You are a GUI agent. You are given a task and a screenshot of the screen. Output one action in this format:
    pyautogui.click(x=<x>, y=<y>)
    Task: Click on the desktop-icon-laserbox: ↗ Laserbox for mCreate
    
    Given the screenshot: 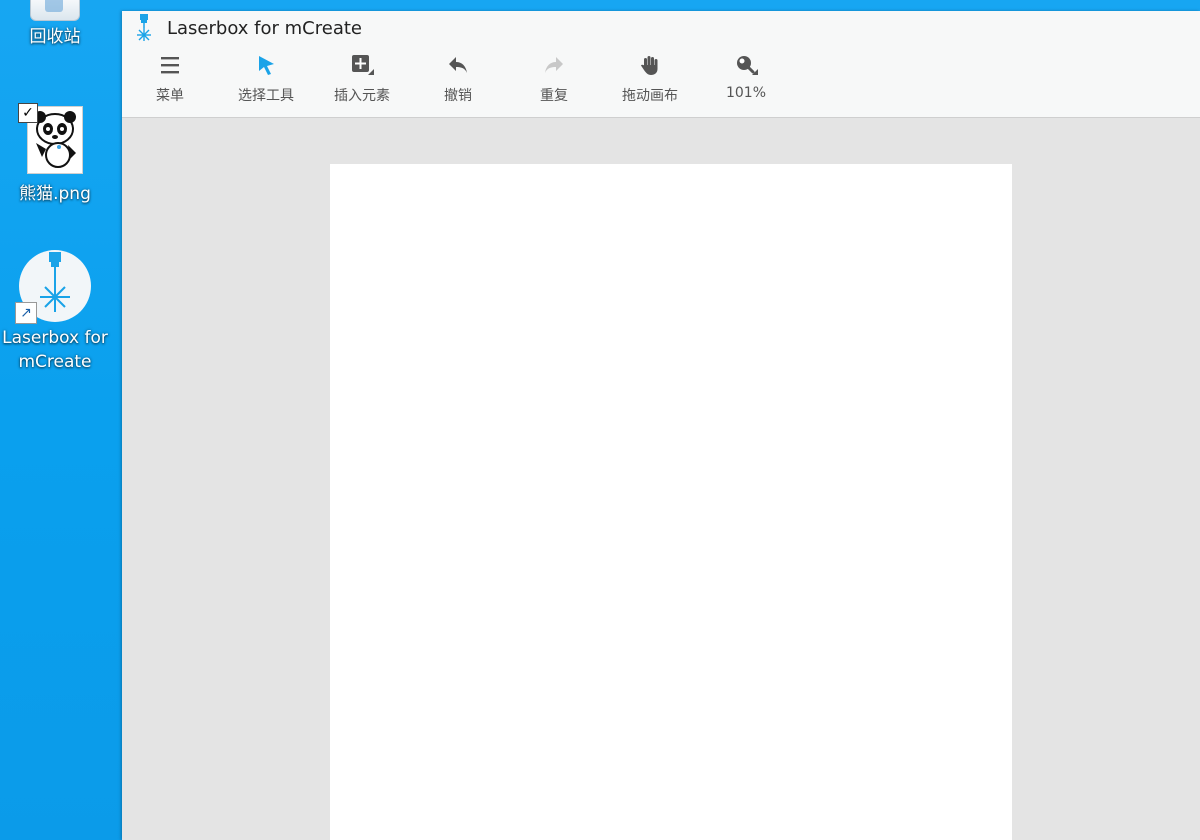 What is the action you would take?
    pyautogui.click(x=55, y=312)
    